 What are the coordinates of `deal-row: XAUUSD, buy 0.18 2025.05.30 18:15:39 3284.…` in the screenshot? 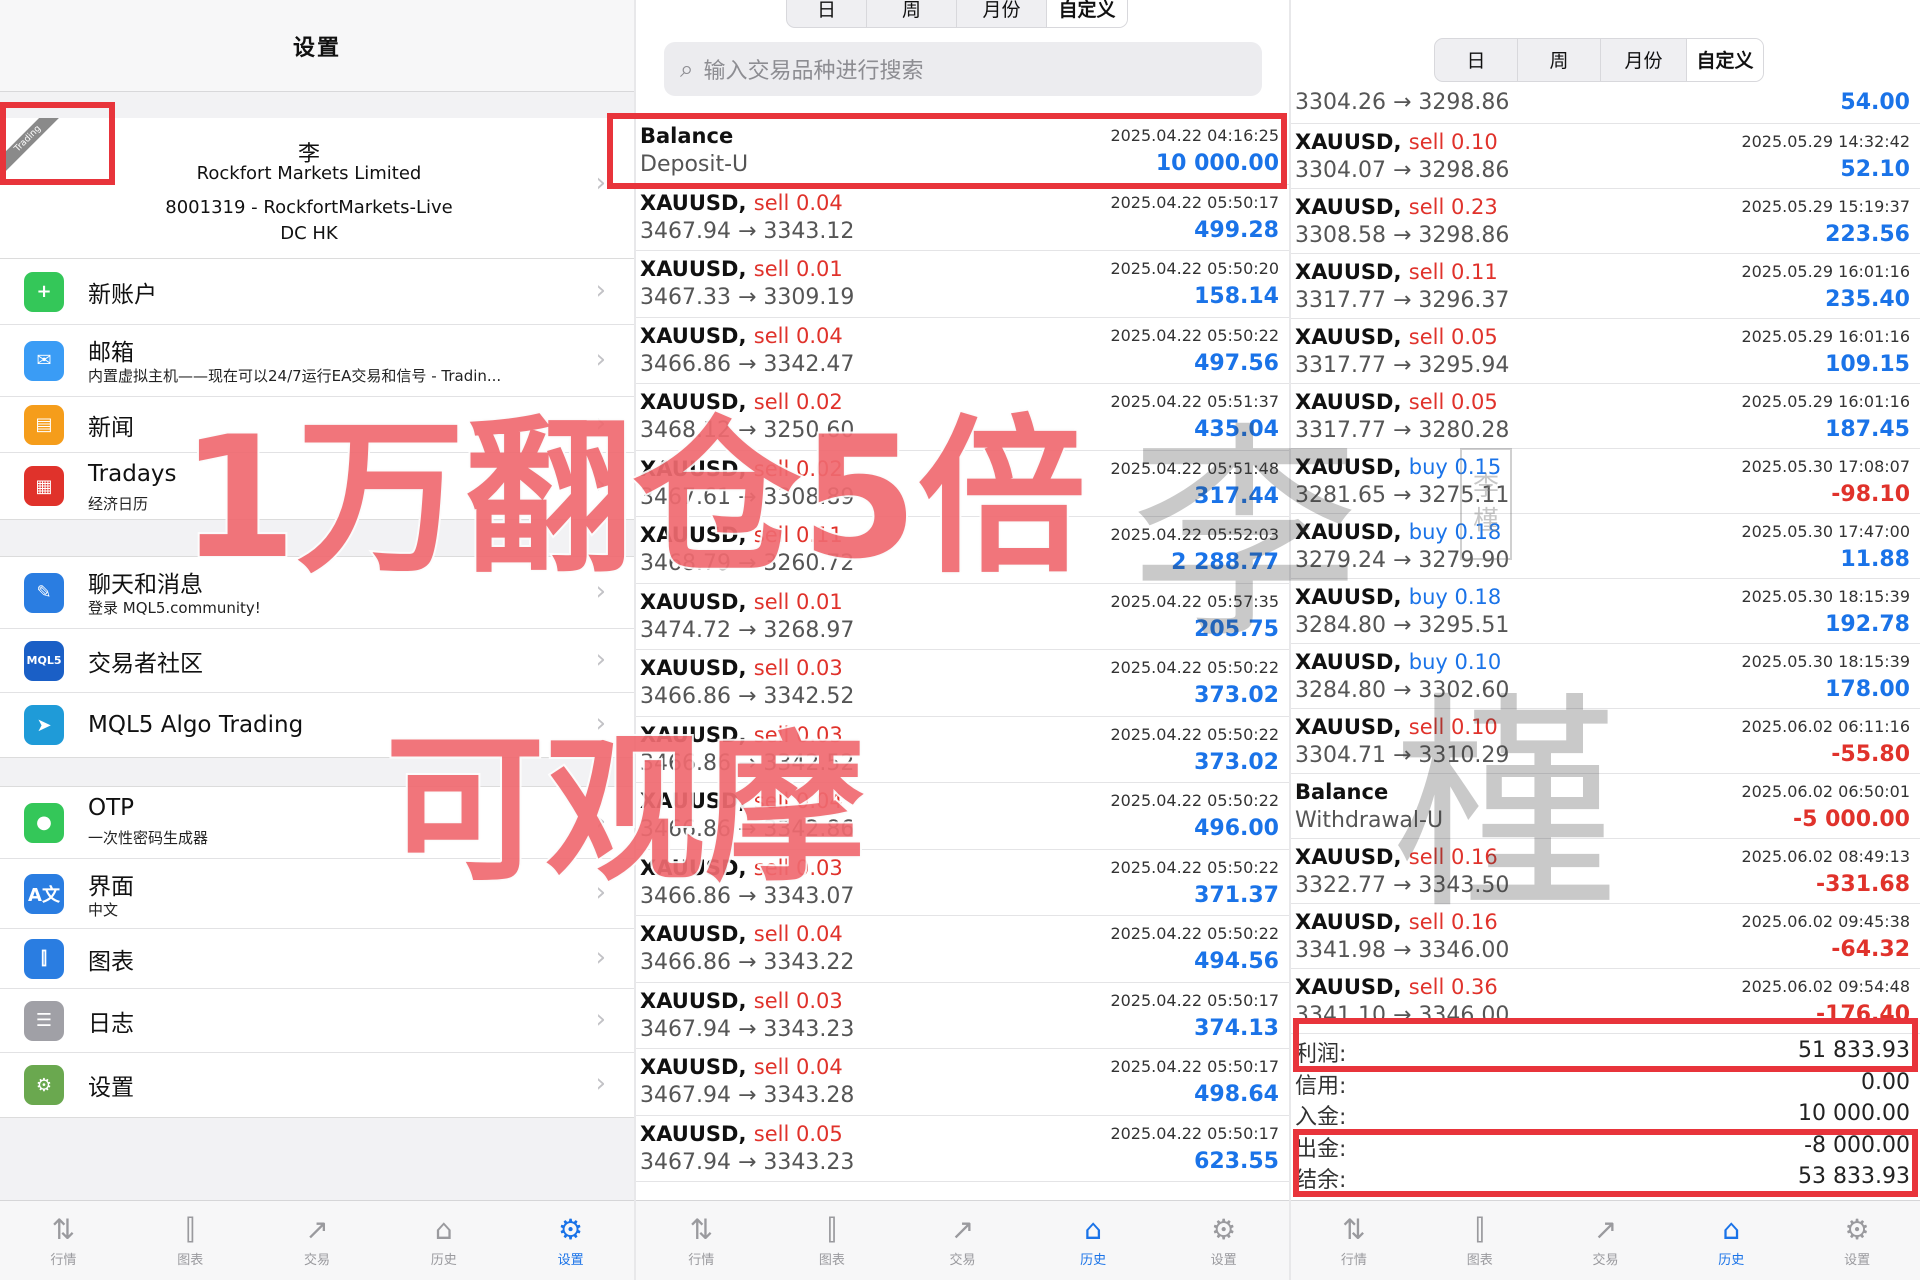 It's located at (1605, 611).